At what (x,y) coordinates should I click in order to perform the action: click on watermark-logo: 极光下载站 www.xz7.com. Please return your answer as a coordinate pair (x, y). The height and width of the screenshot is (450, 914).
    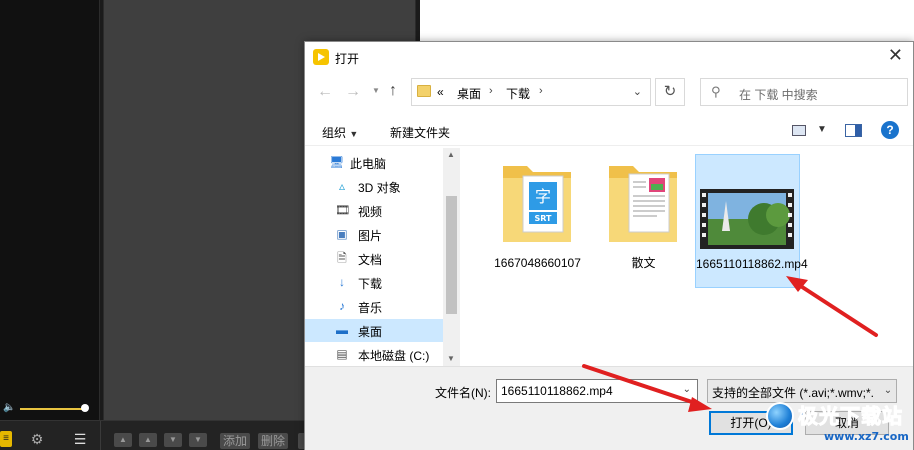
    Looking at the image, I should click on (840, 424).